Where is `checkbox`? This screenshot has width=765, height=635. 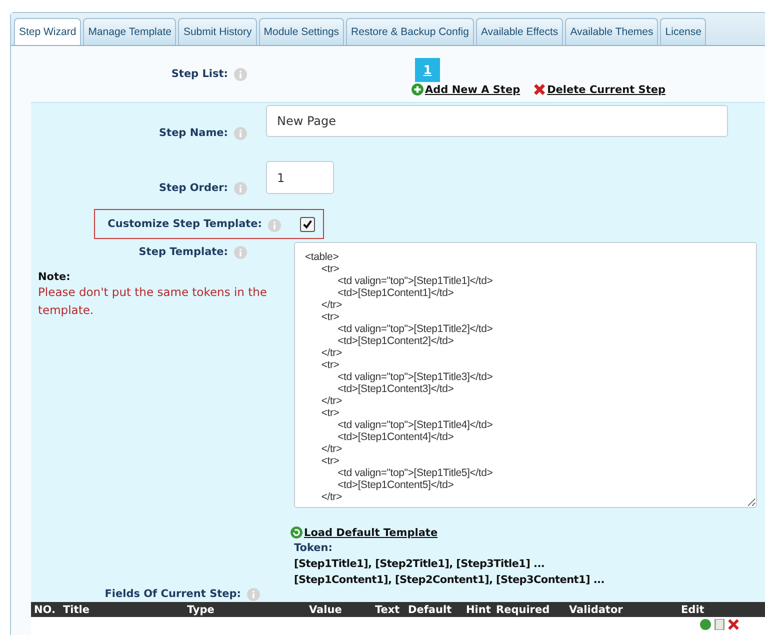
checkbox is located at coordinates (307, 224).